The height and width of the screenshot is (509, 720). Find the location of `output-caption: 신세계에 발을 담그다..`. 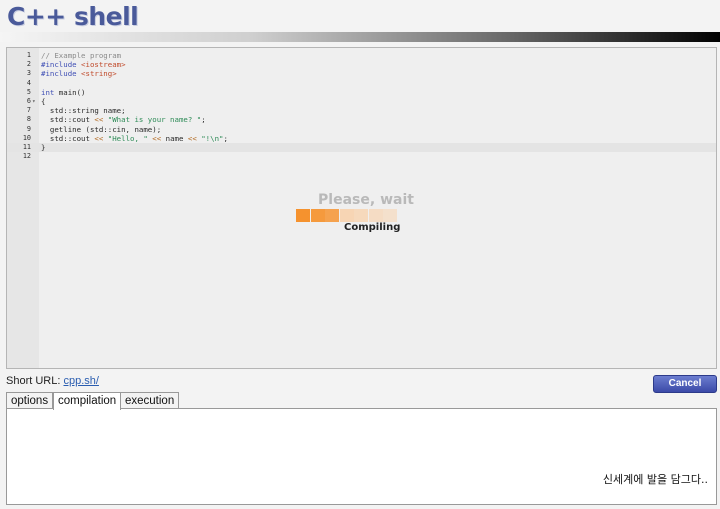

output-caption: 신세계에 발을 담그다.. is located at coordinates (655, 479).